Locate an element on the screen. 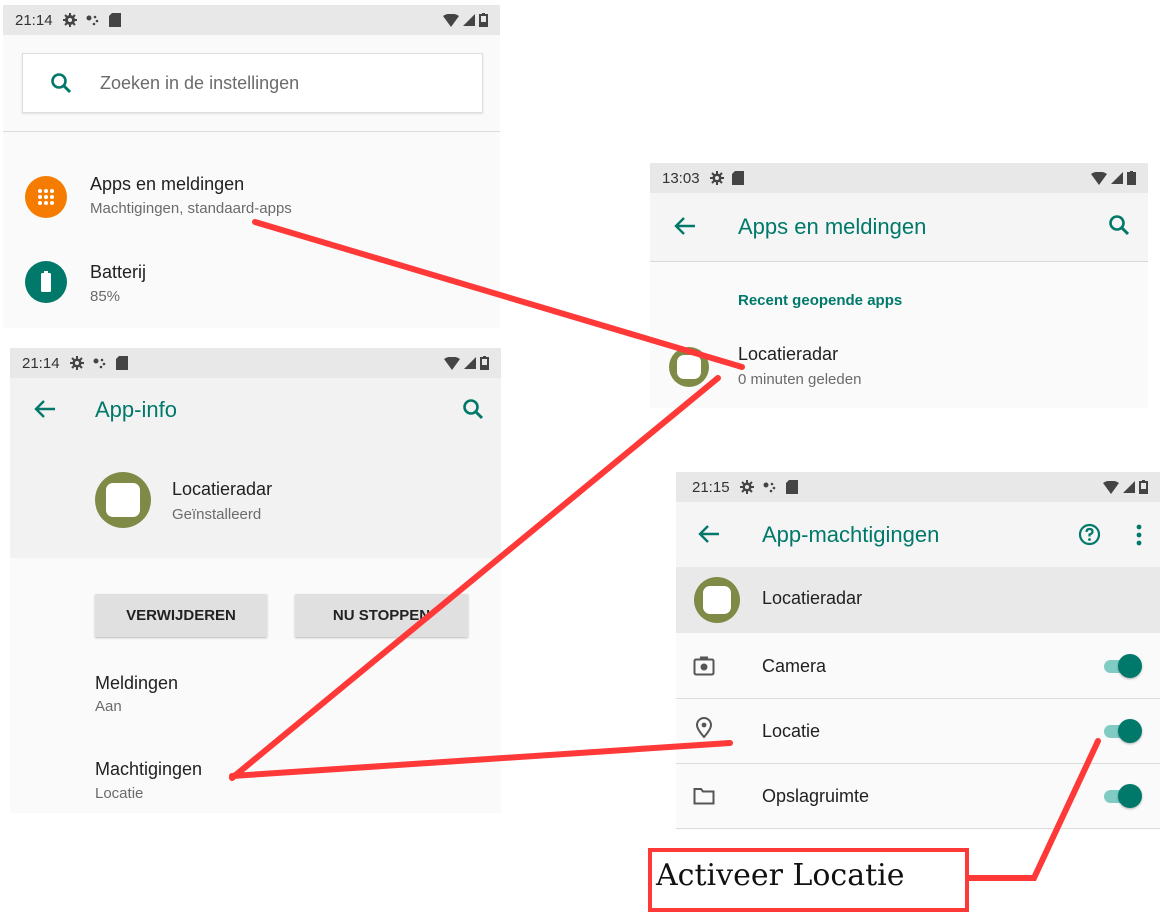 The height and width of the screenshot is (912, 1160). app-subtitle: 0 minuten geleden is located at coordinates (800, 379).